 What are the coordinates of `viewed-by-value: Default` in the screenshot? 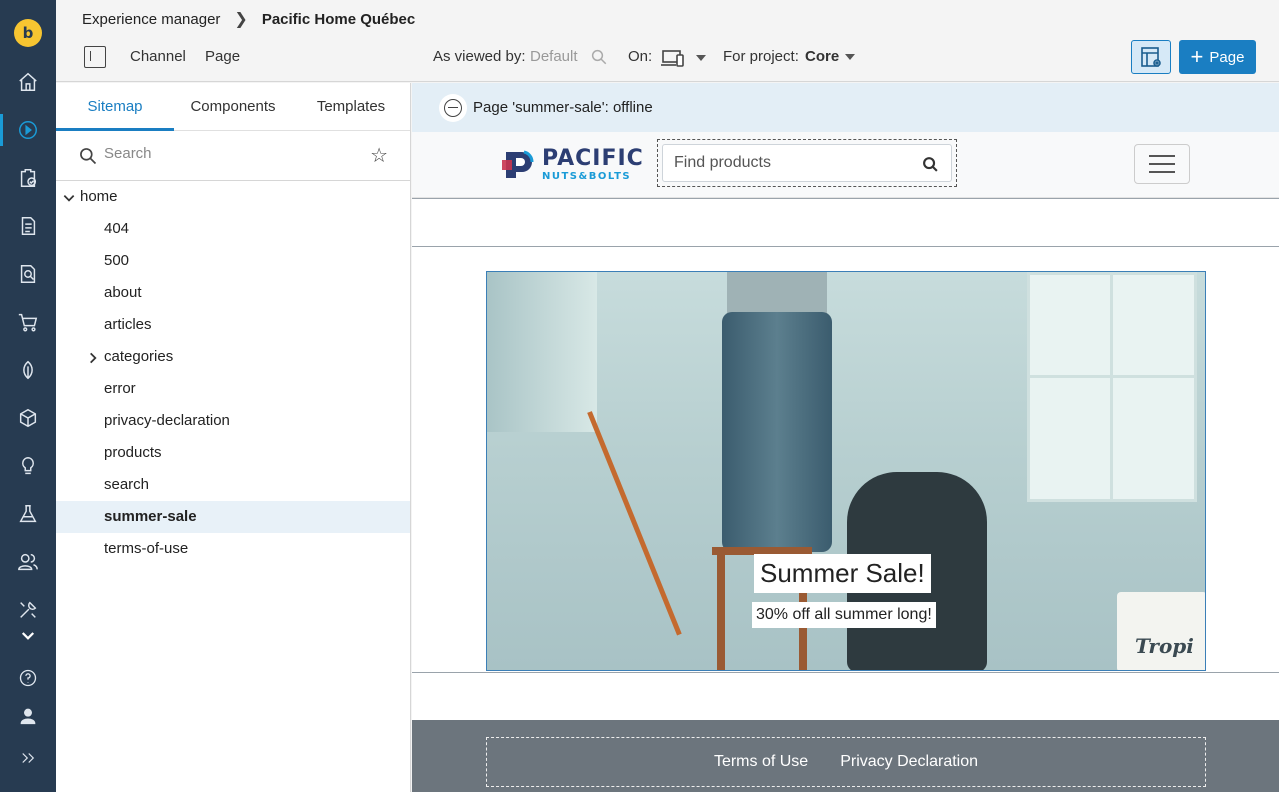 It's located at (554, 56).